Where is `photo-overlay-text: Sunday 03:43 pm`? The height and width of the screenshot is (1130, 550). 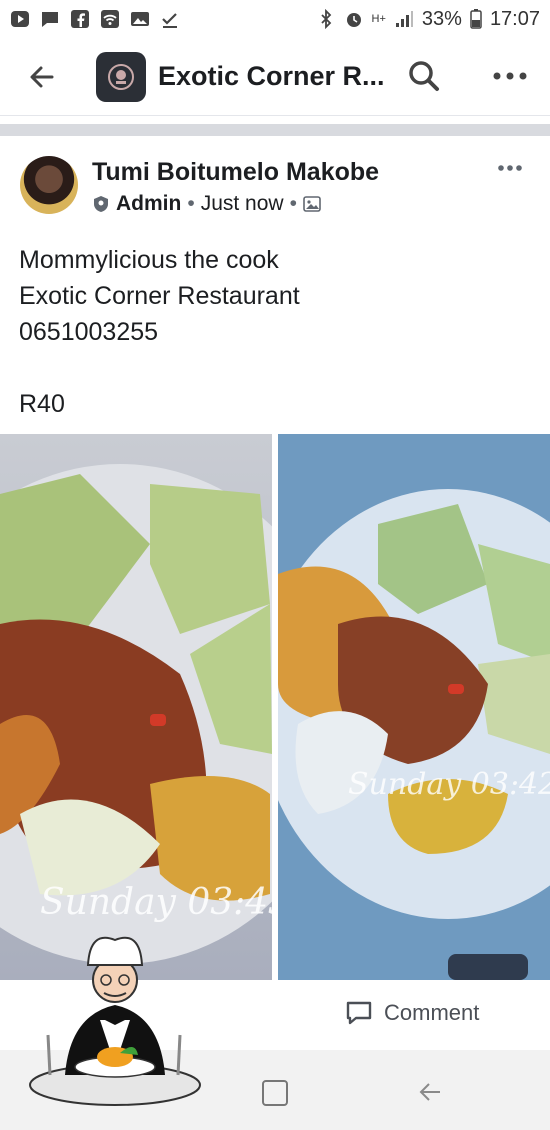
photo-overlay-text: Sunday 03:43 pm is located at coordinates (156, 902).